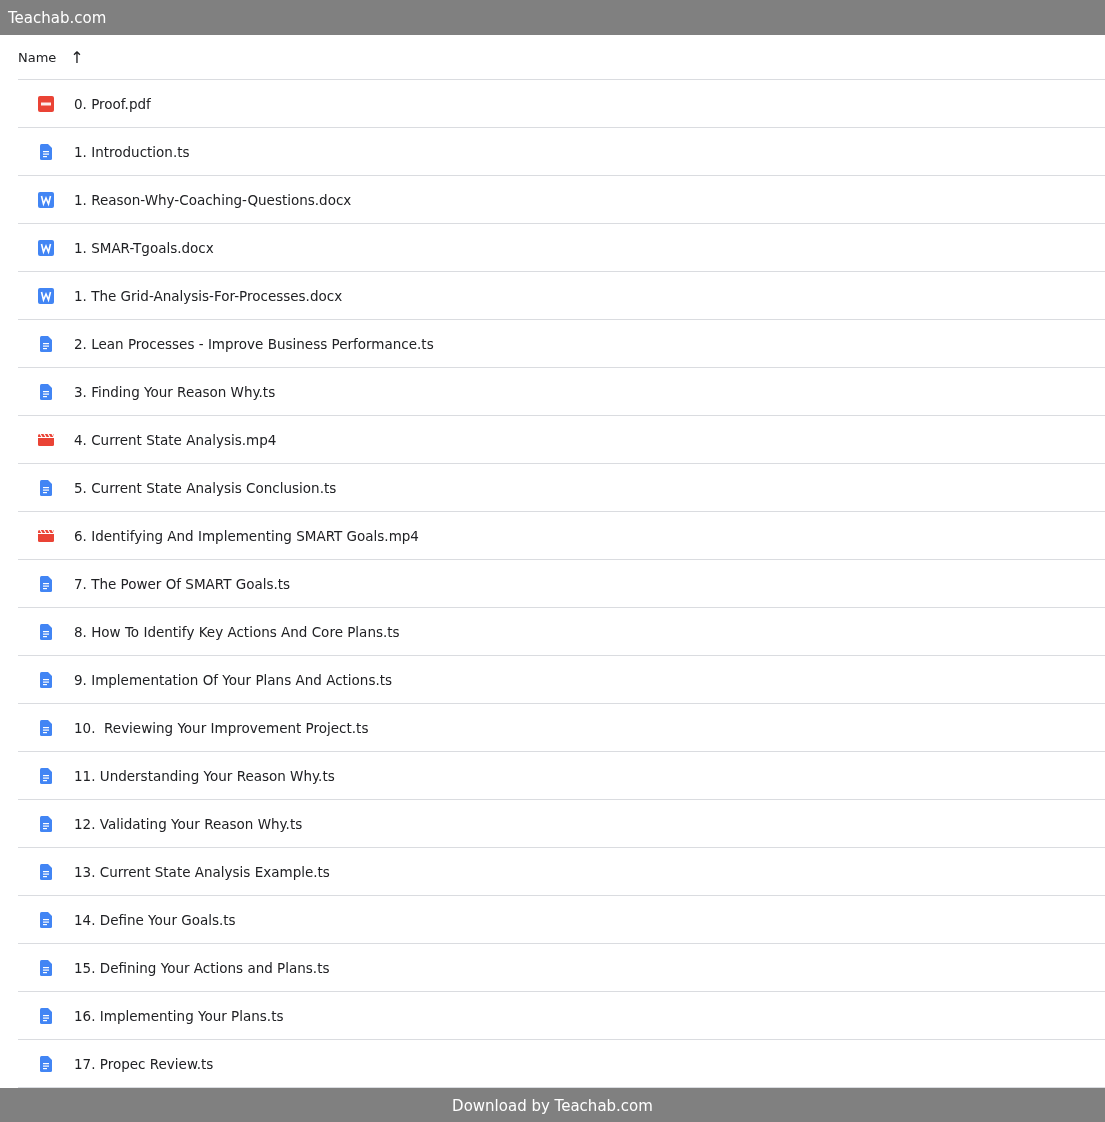 The image size is (1105, 1122). What do you see at coordinates (155, 919) in the screenshot?
I see `file-name: 14. Define Your Goals.ts` at bounding box center [155, 919].